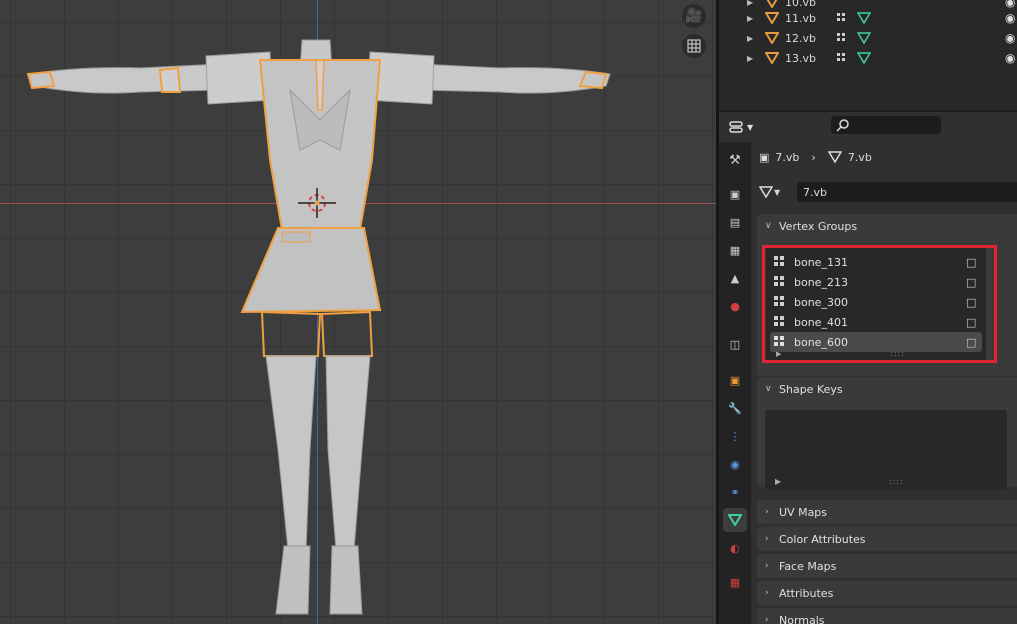 The width and height of the screenshot is (1017, 624). I want to click on outliner: ▶ 10.vb ◉ ▶ 11.vb ◉ ▶ 12.vb ◉ ▶ 13.vb ◉, so click(868, 55).